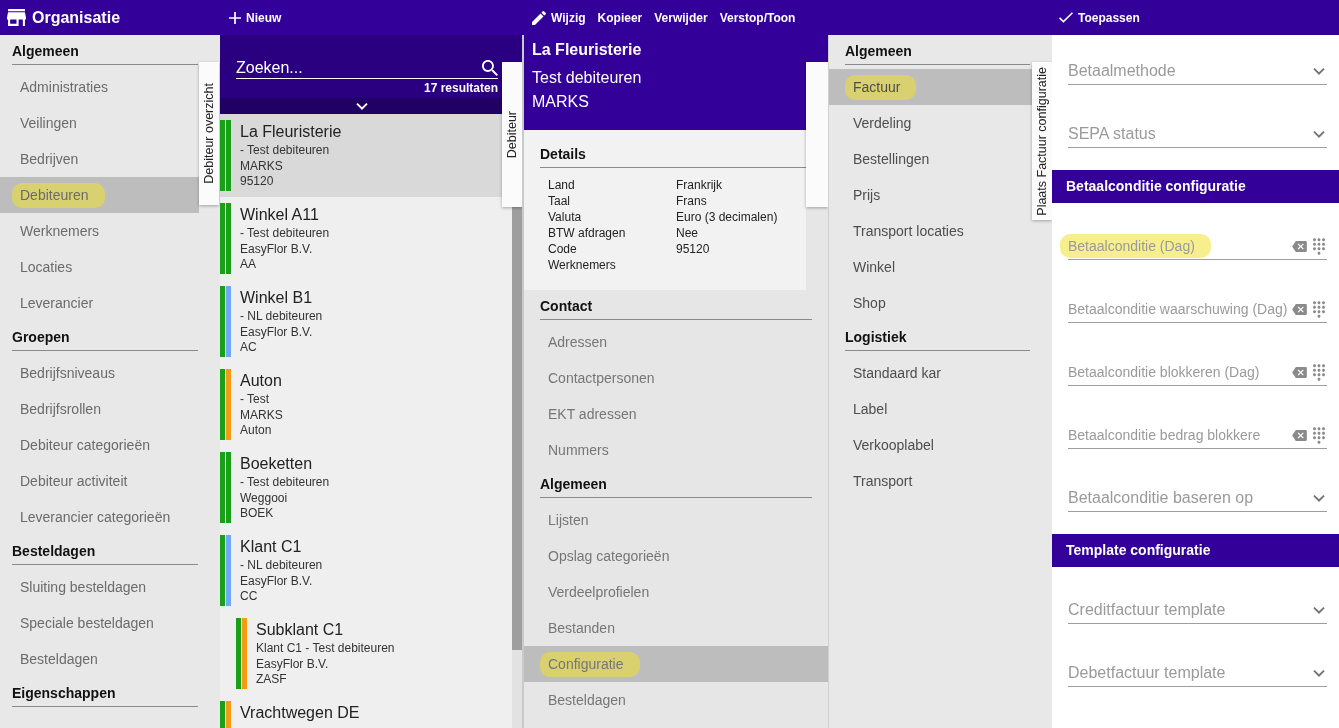 Image resolution: width=1339 pixels, height=728 pixels. What do you see at coordinates (99, 623) in the screenshot?
I see `nav-item: Speciale besteldagen` at bounding box center [99, 623].